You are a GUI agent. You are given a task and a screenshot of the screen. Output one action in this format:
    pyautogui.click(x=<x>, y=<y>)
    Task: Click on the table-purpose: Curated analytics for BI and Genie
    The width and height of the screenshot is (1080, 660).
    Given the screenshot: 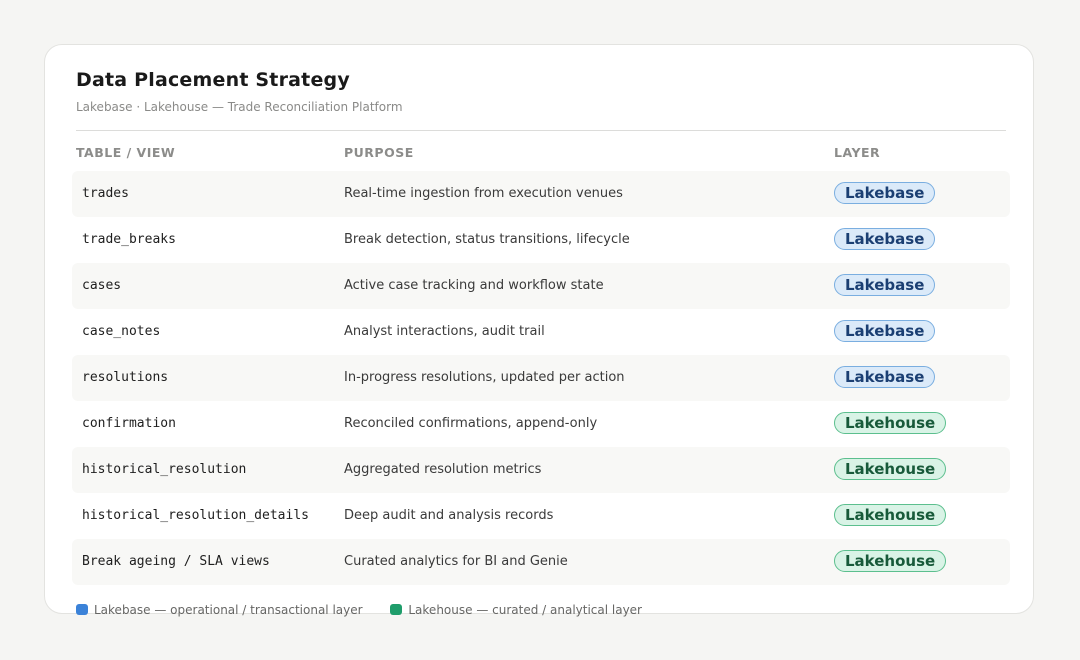 What is the action you would take?
    pyautogui.click(x=456, y=561)
    